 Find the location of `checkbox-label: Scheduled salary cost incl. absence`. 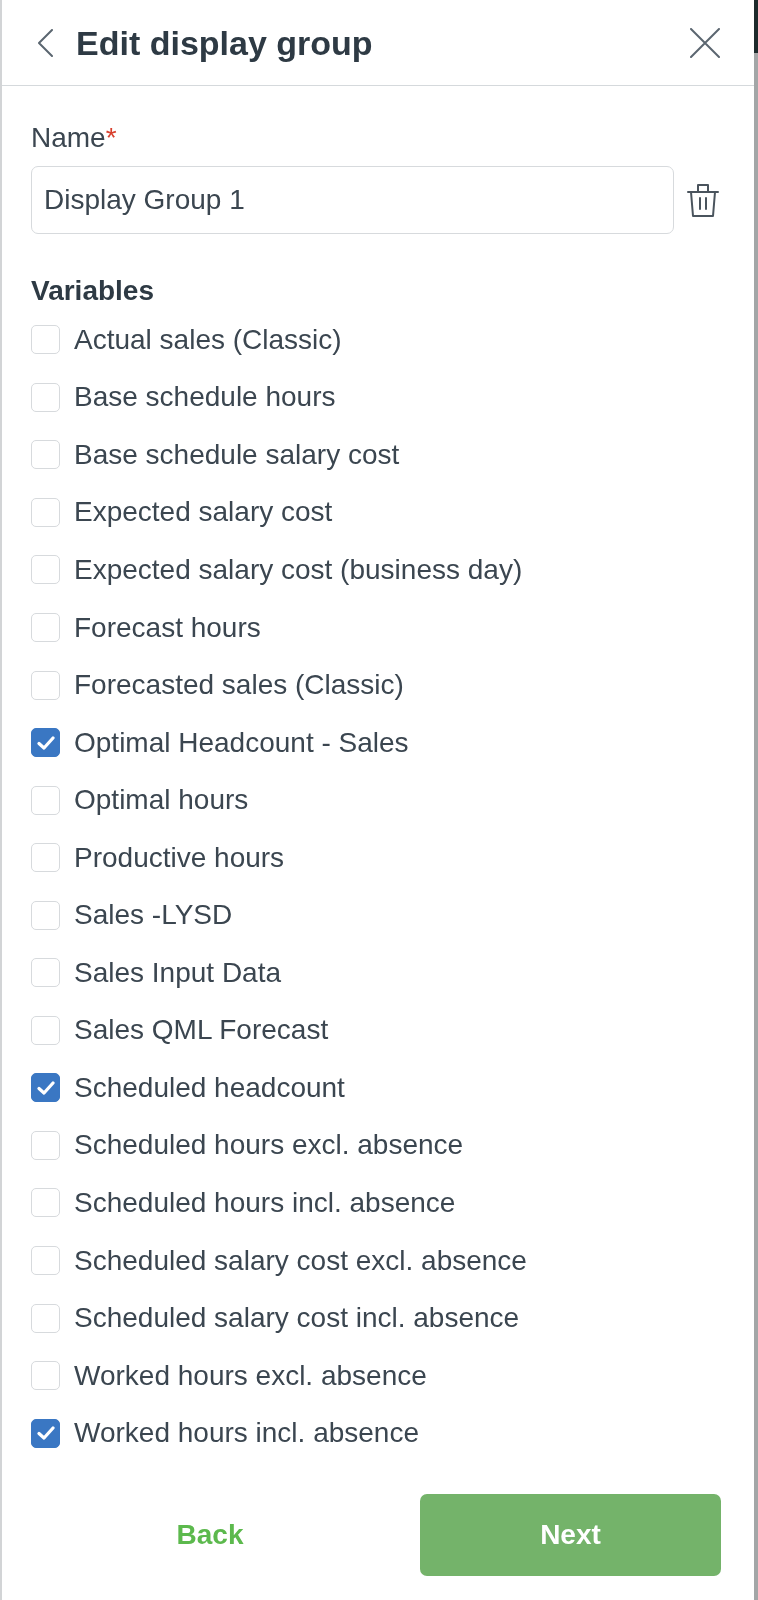

checkbox-label: Scheduled salary cost incl. absence is located at coordinates (297, 1318).